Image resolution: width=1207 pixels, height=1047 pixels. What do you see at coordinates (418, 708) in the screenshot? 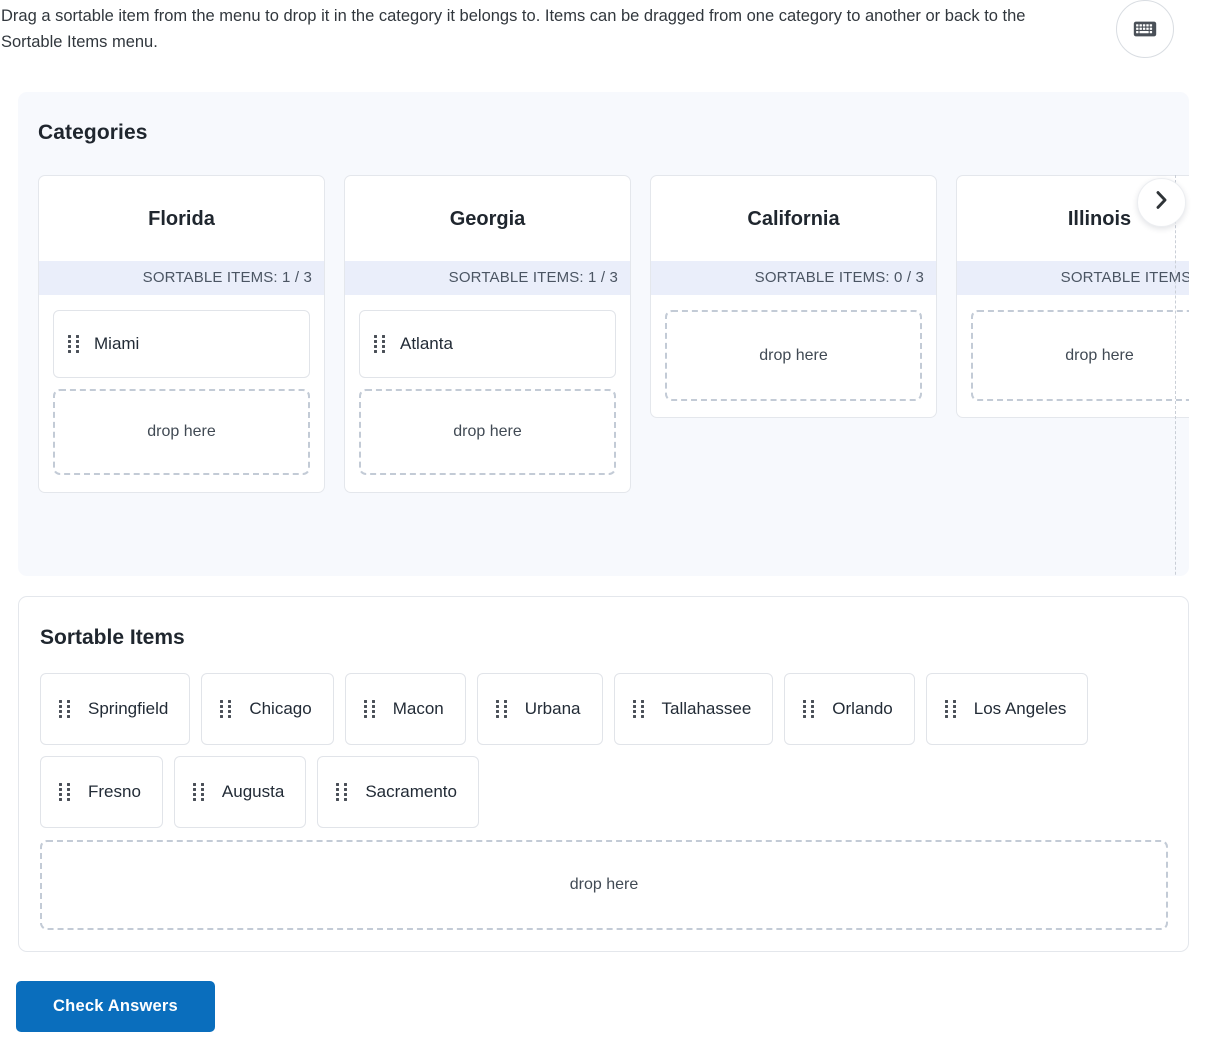
I see `sortable-item-label: Macon` at bounding box center [418, 708].